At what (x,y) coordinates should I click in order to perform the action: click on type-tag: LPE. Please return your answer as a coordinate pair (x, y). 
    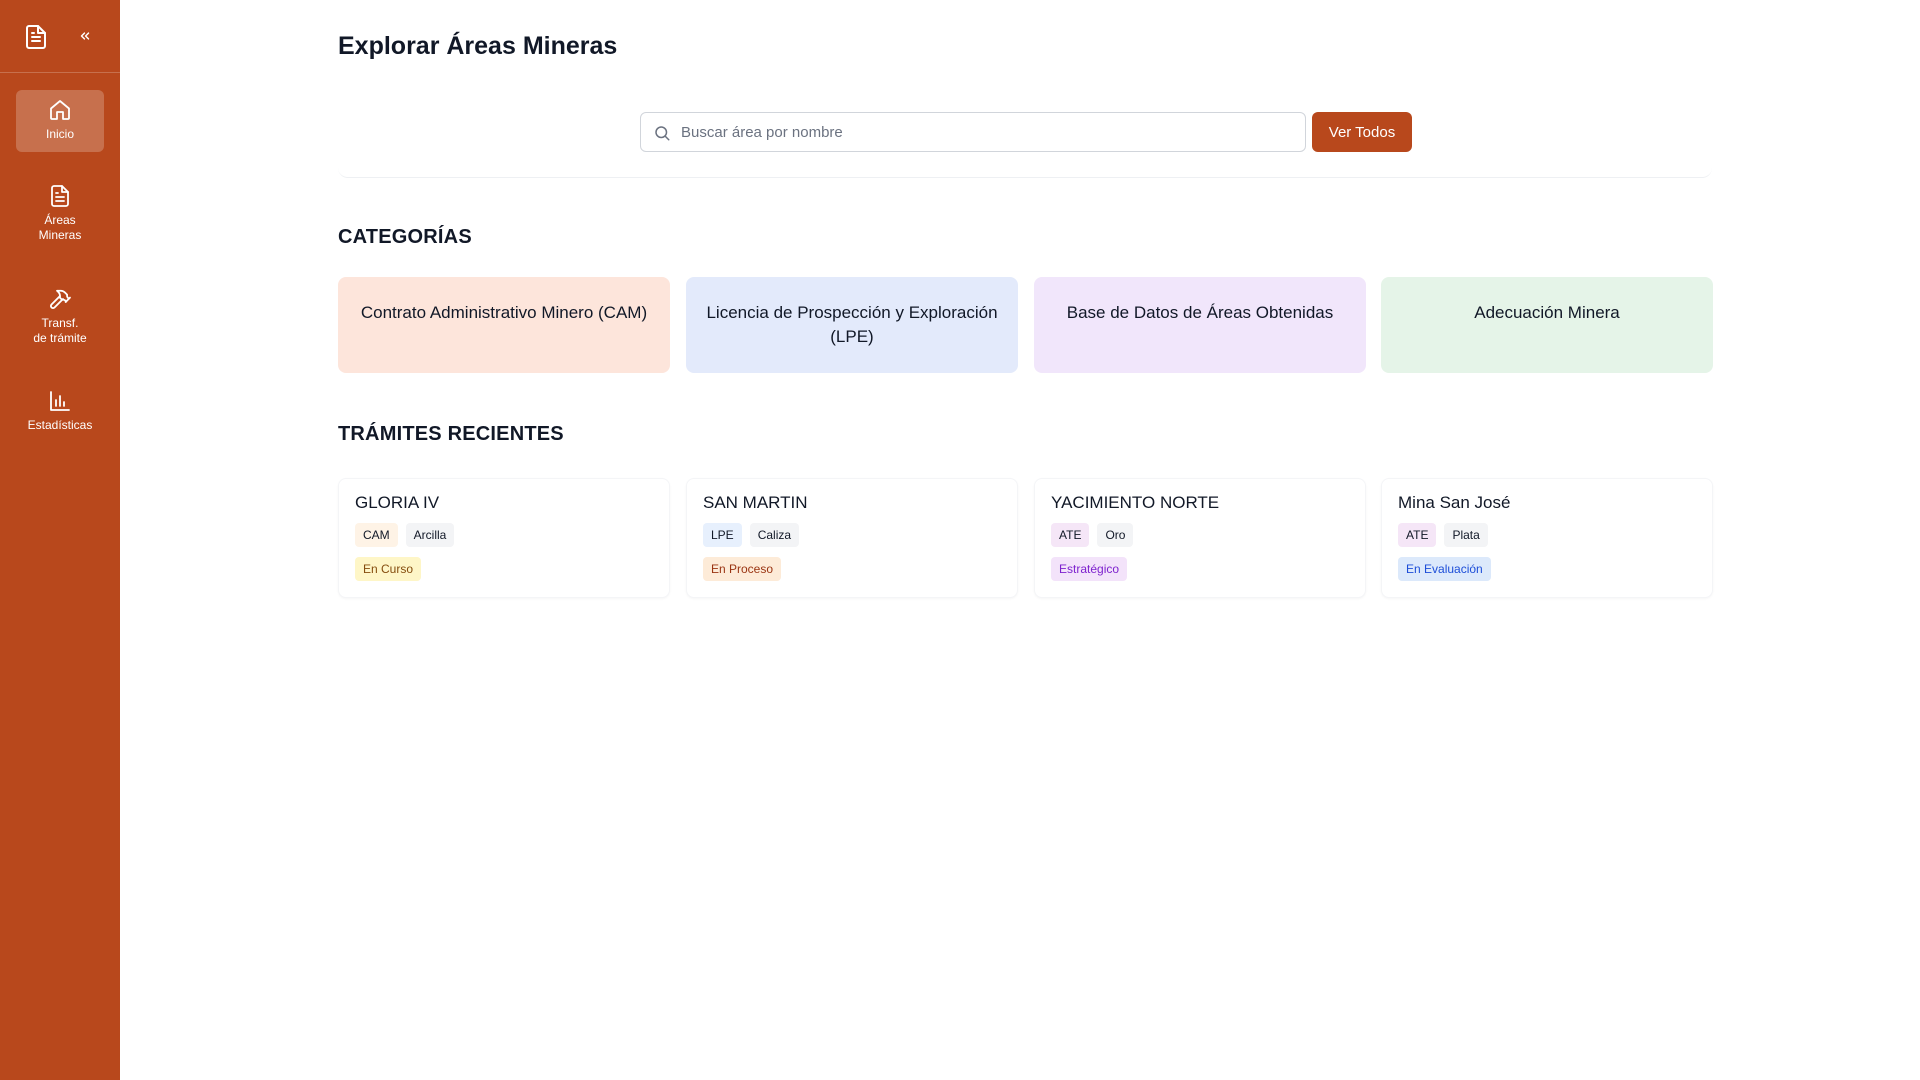
    Looking at the image, I should click on (722, 535).